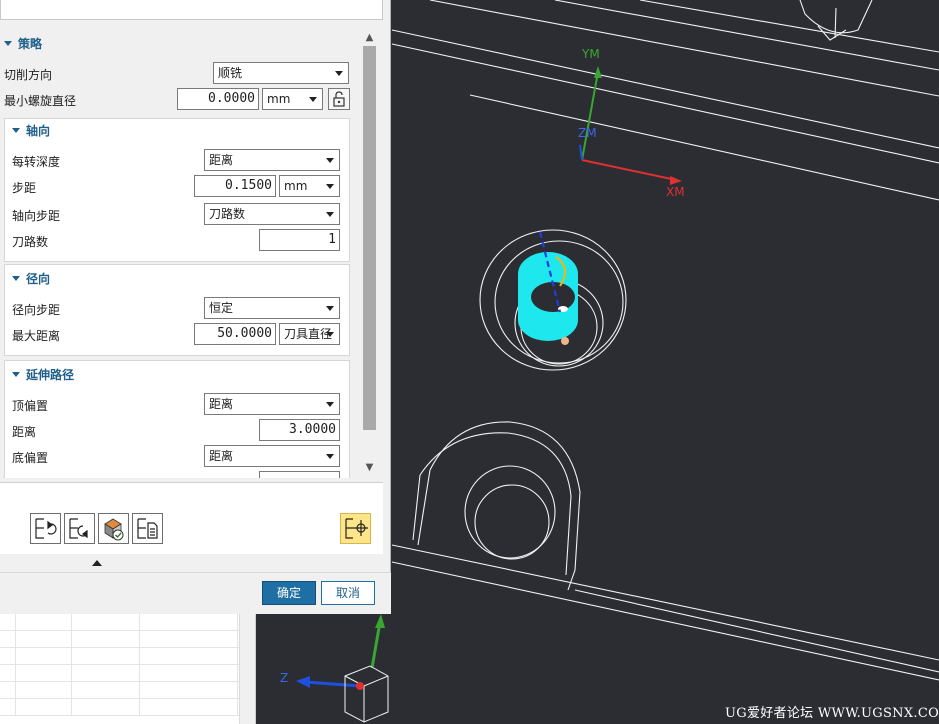 The width and height of the screenshot is (939, 724). I want to click on radial-header: 径向, so click(31, 278).